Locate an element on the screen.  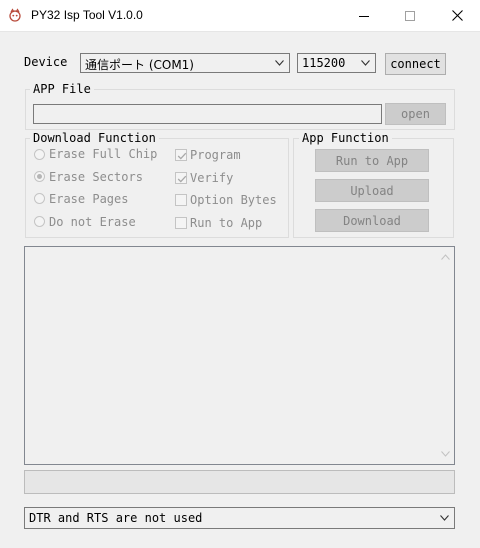
connect-button-label: connect is located at coordinates (415, 64).